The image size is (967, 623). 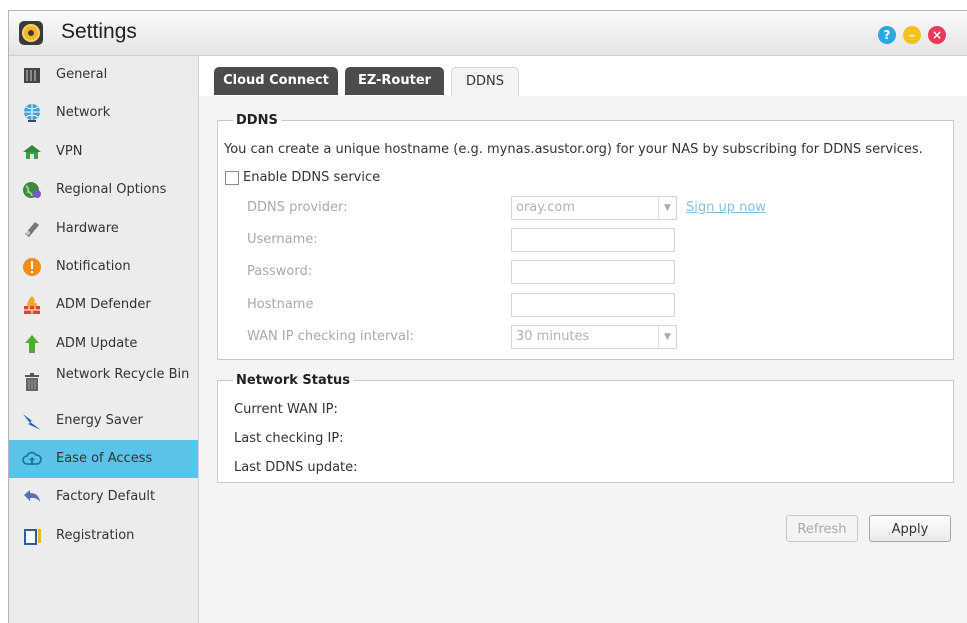 I want to click on ddns-legend: DDNS, so click(x=257, y=120).